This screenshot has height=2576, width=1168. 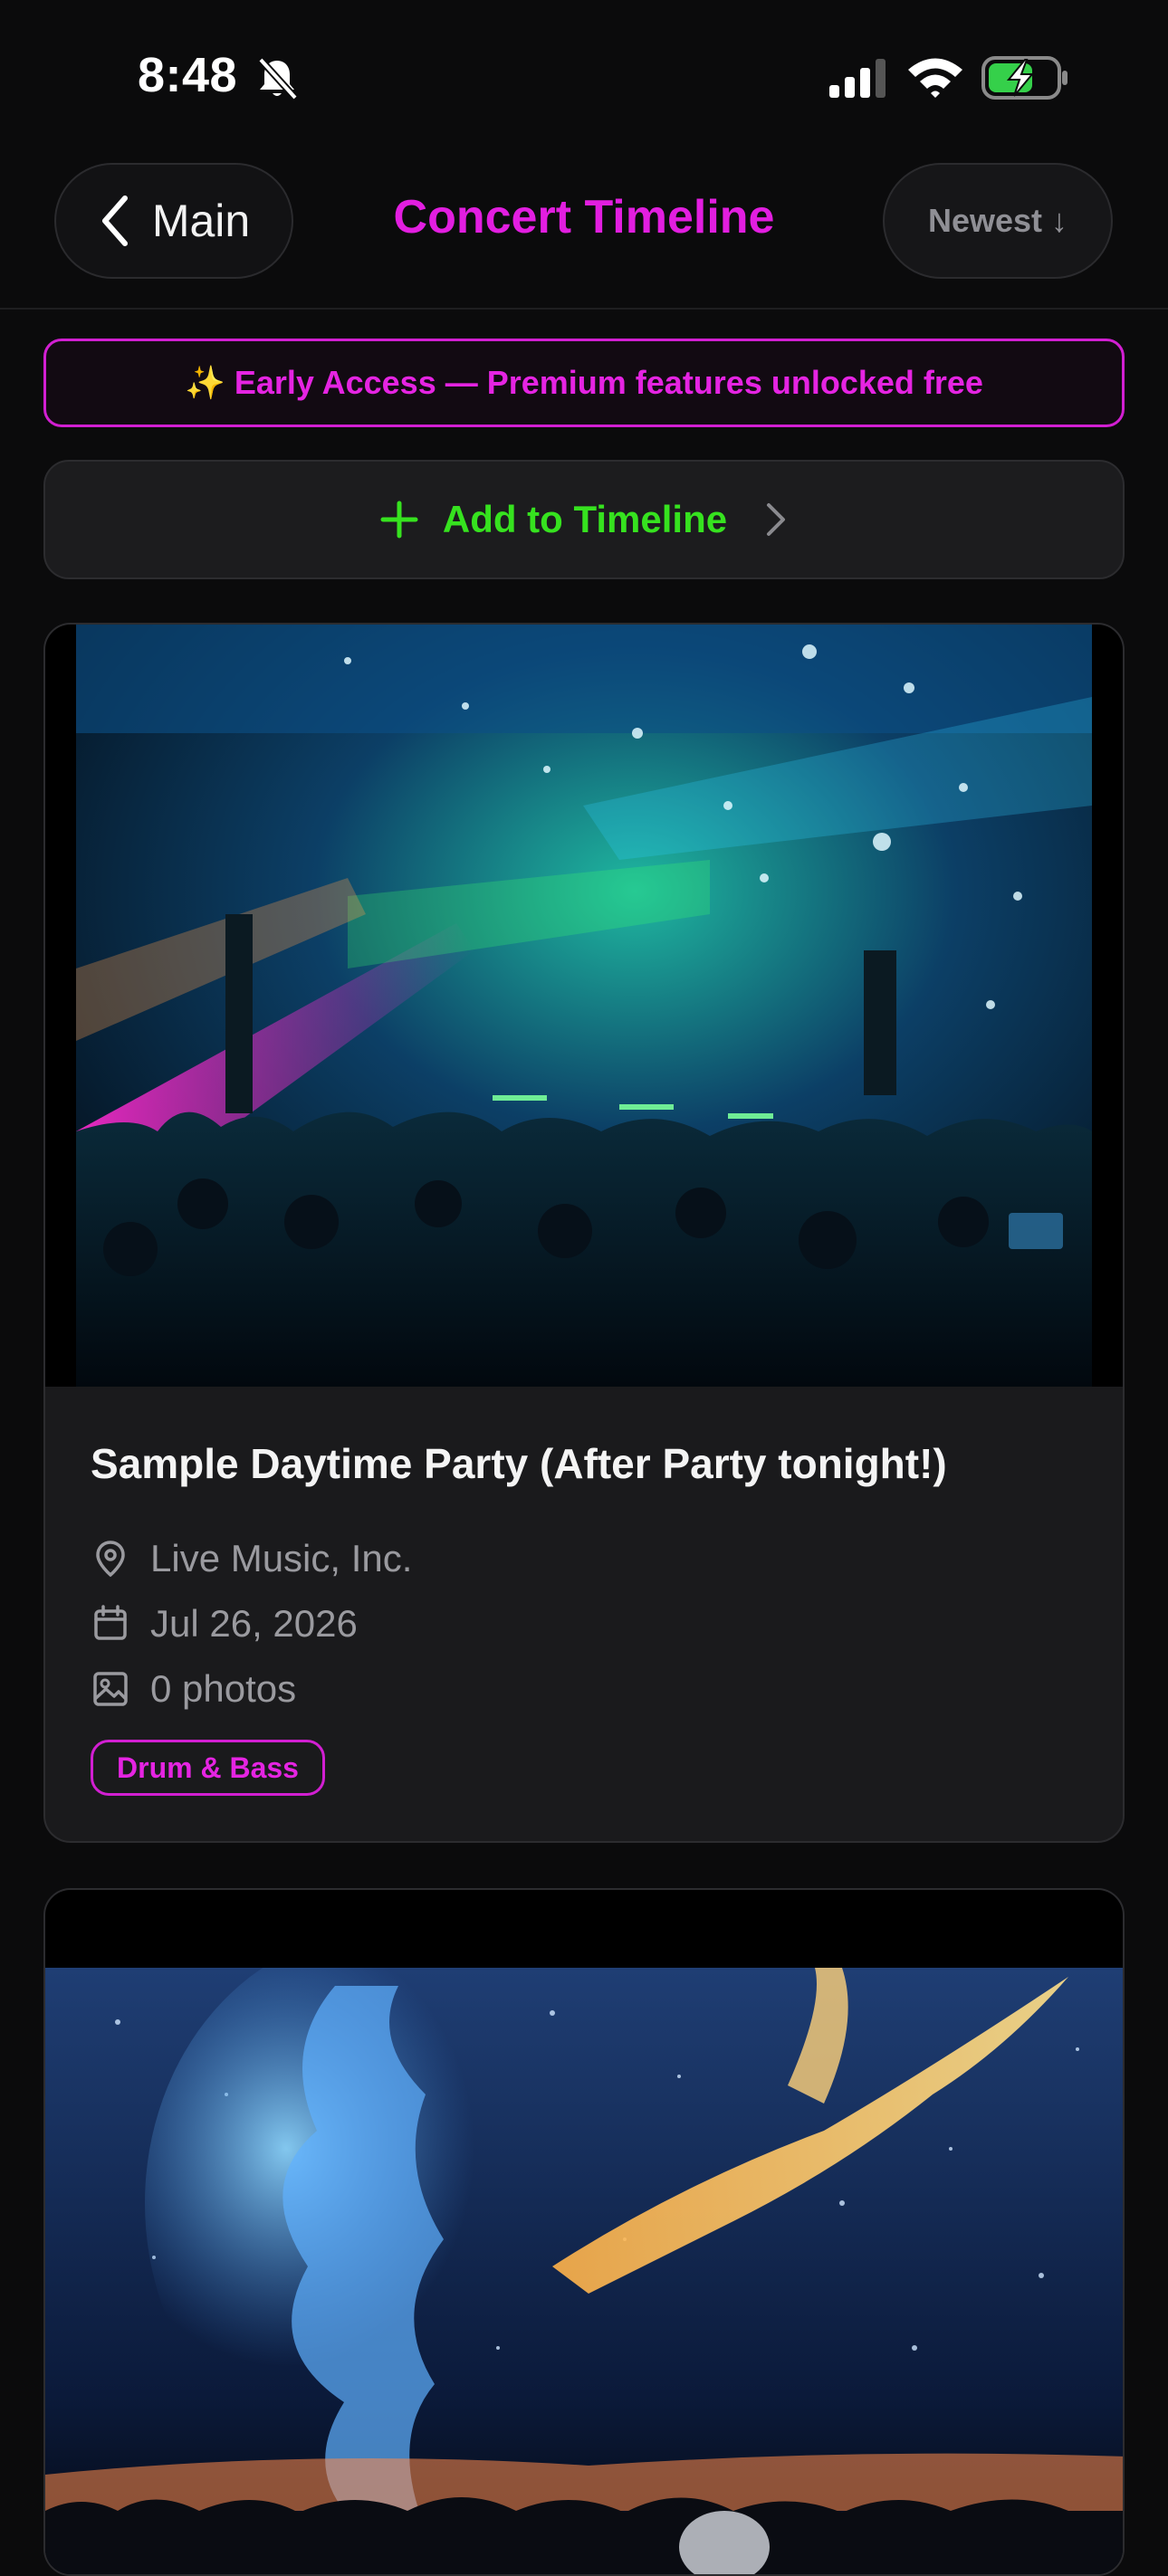 I want to click on photos-row: 0 photos, so click(x=193, y=1689).